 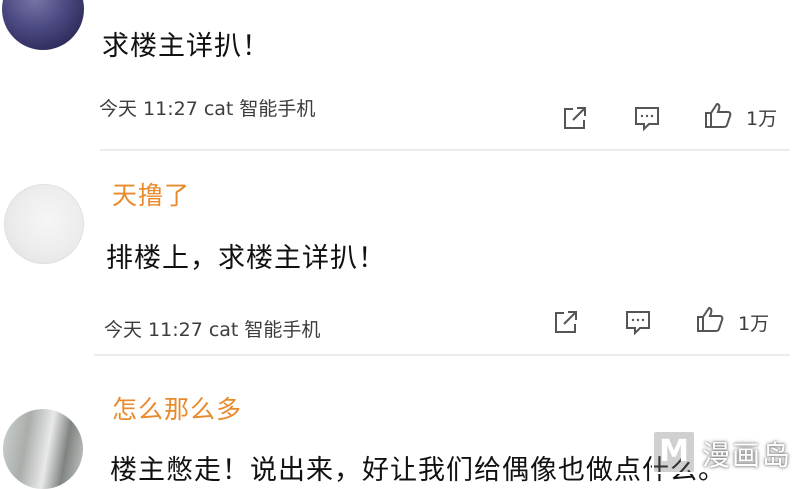 What do you see at coordinates (246, 258) in the screenshot?
I see `comment-text: 排楼上，求楼主详扒！` at bounding box center [246, 258].